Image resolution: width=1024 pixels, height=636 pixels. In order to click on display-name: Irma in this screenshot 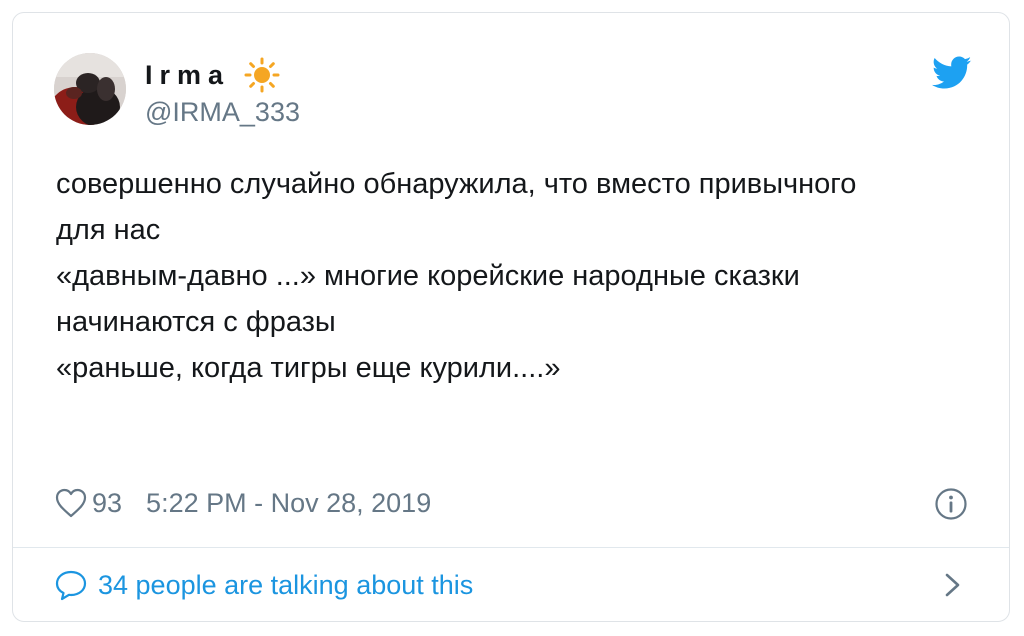, I will do `click(212, 75)`.